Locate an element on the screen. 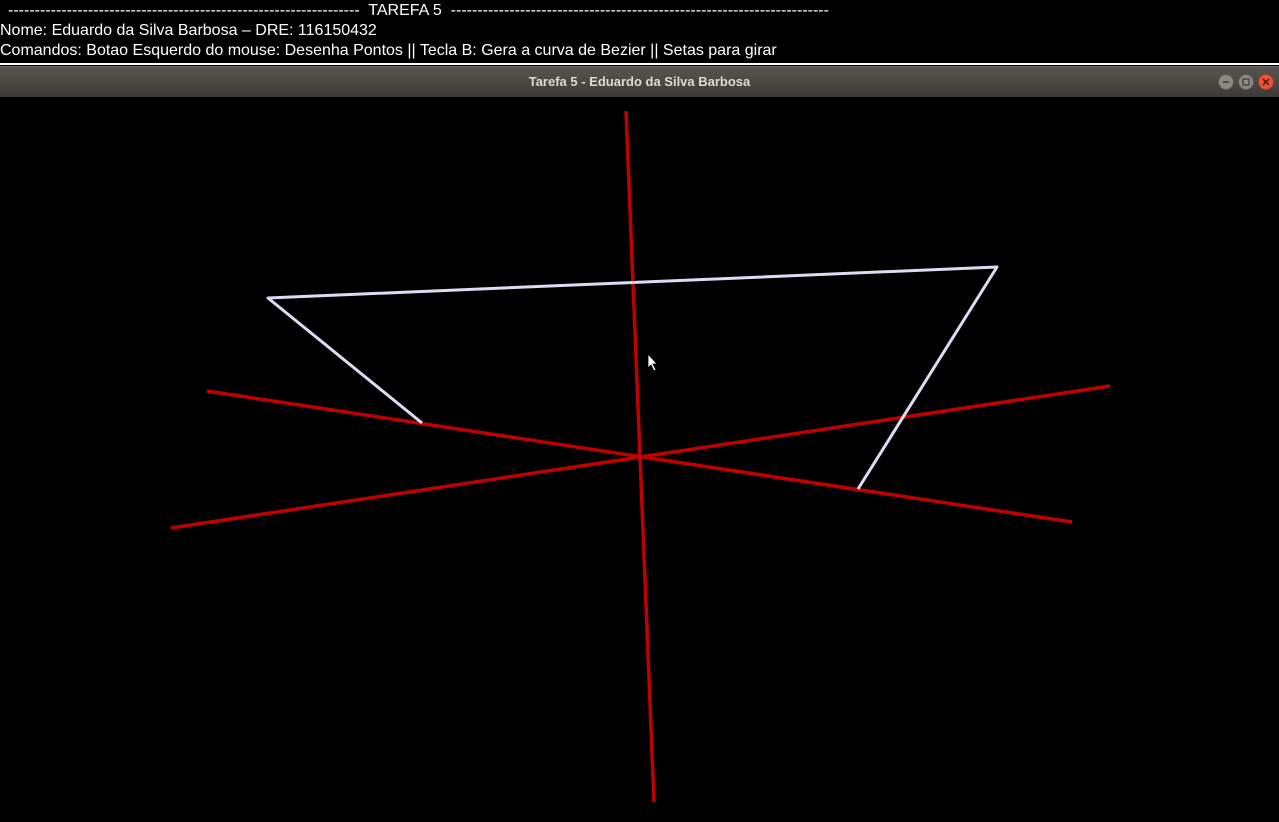 Image resolution: width=1279 pixels, height=822 pixels. maximize-icon is located at coordinates (1246, 82).